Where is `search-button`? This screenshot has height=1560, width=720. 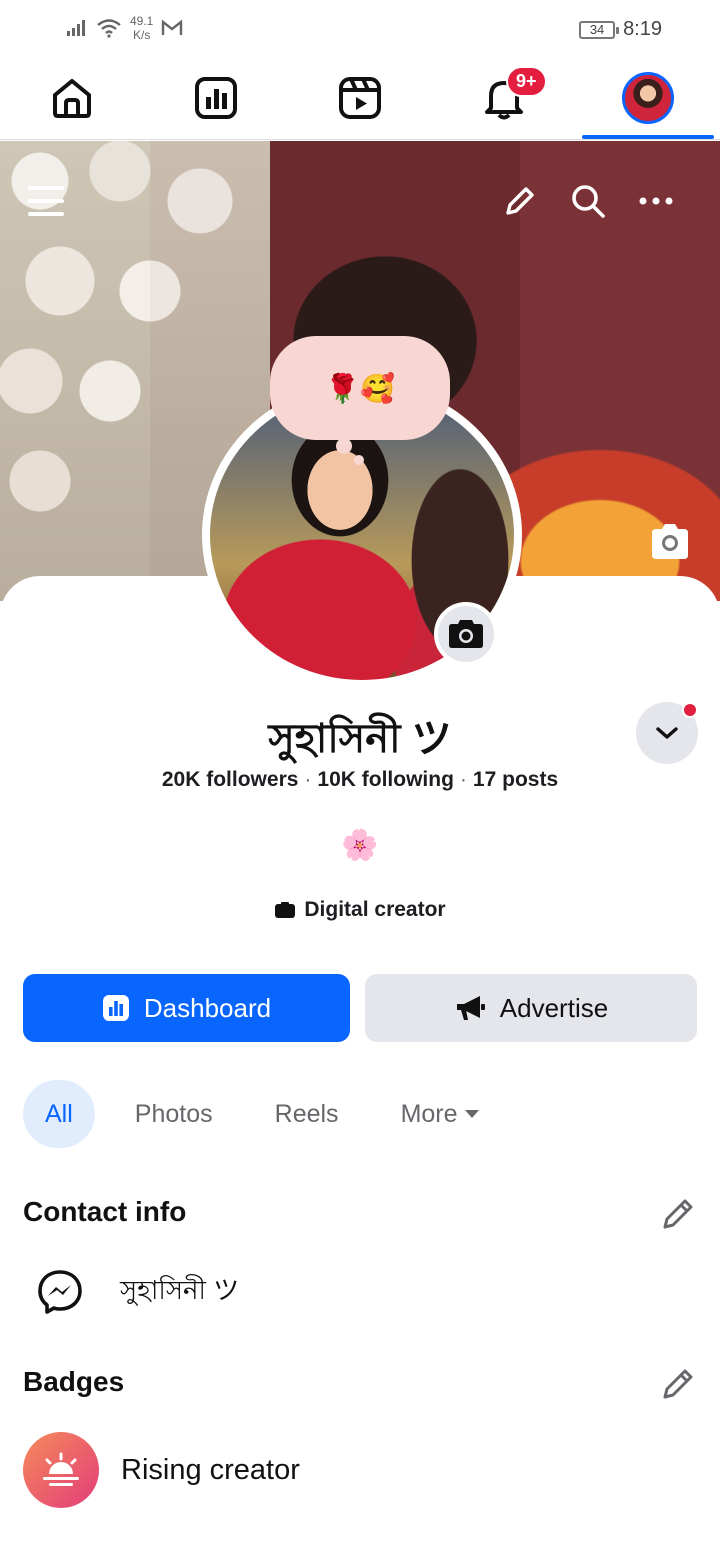 search-button is located at coordinates (588, 201).